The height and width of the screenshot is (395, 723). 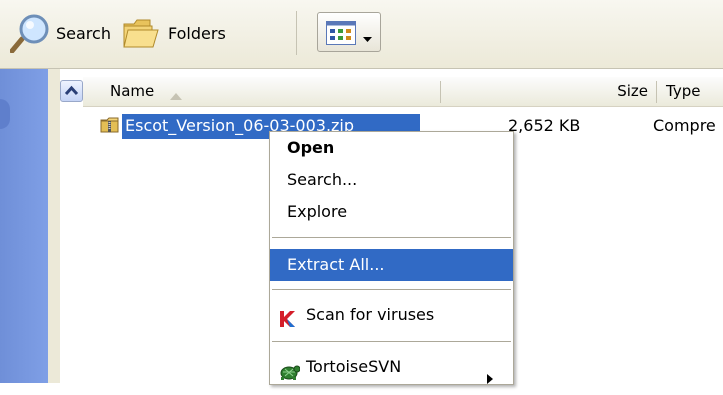 What do you see at coordinates (24, 226) in the screenshot?
I see `explorer-task-pane` at bounding box center [24, 226].